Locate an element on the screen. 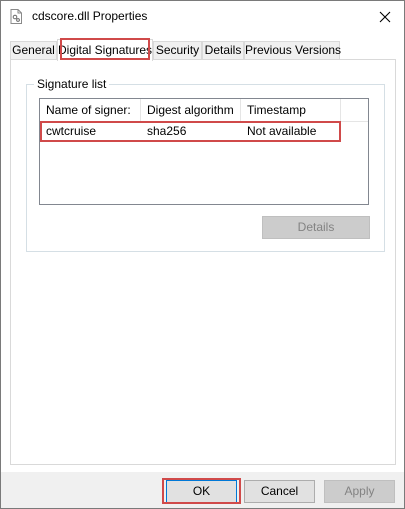  dialog-footer: OK Cancel Apply is located at coordinates (202, 490).